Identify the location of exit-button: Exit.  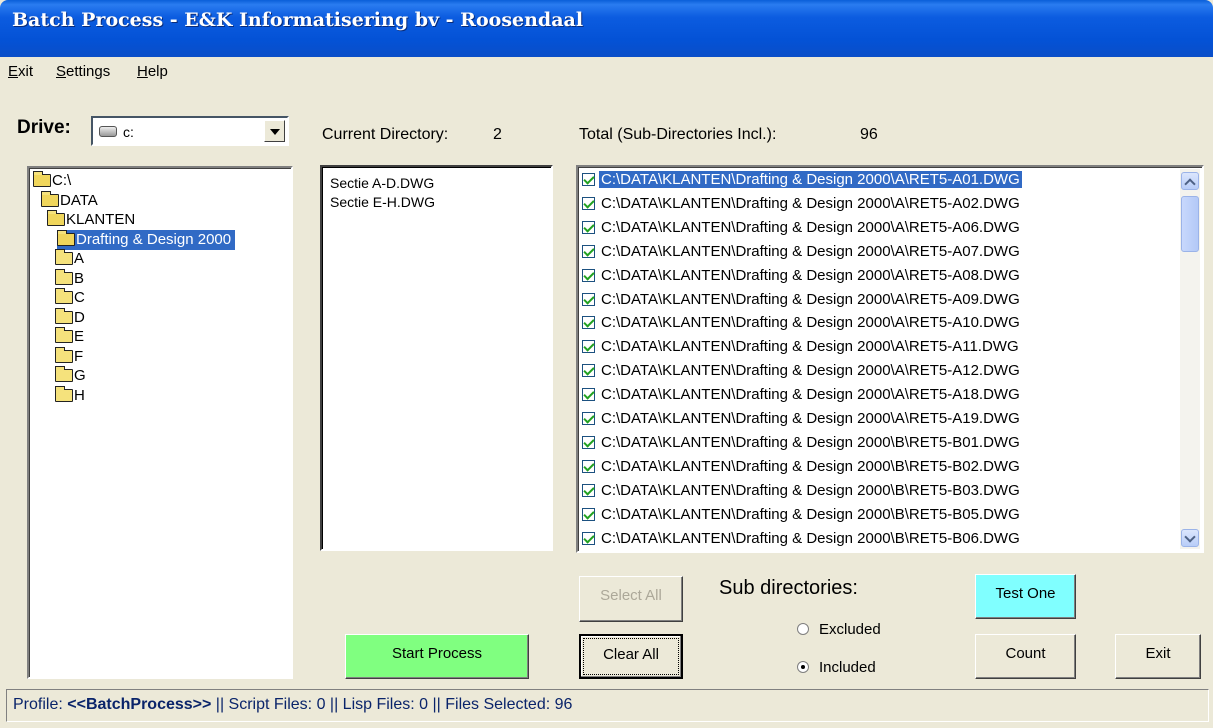
(1158, 656).